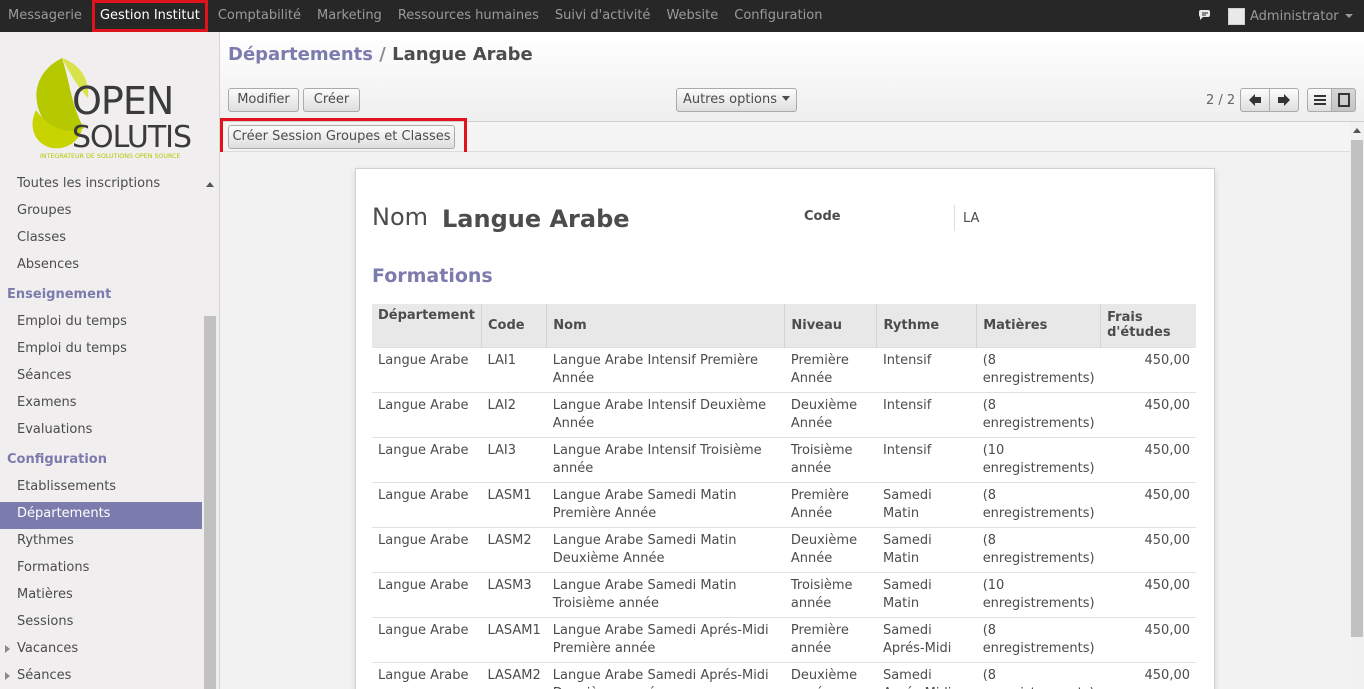 The height and width of the screenshot is (689, 1364). What do you see at coordinates (513, 325) in the screenshot?
I see `column-header-code: Code` at bounding box center [513, 325].